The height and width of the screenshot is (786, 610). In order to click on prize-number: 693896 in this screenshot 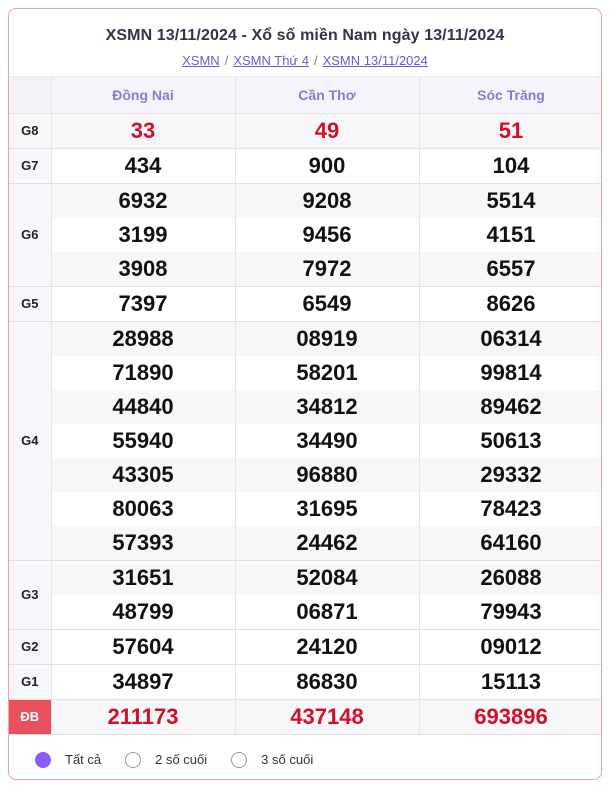, I will do `click(510, 717)`.